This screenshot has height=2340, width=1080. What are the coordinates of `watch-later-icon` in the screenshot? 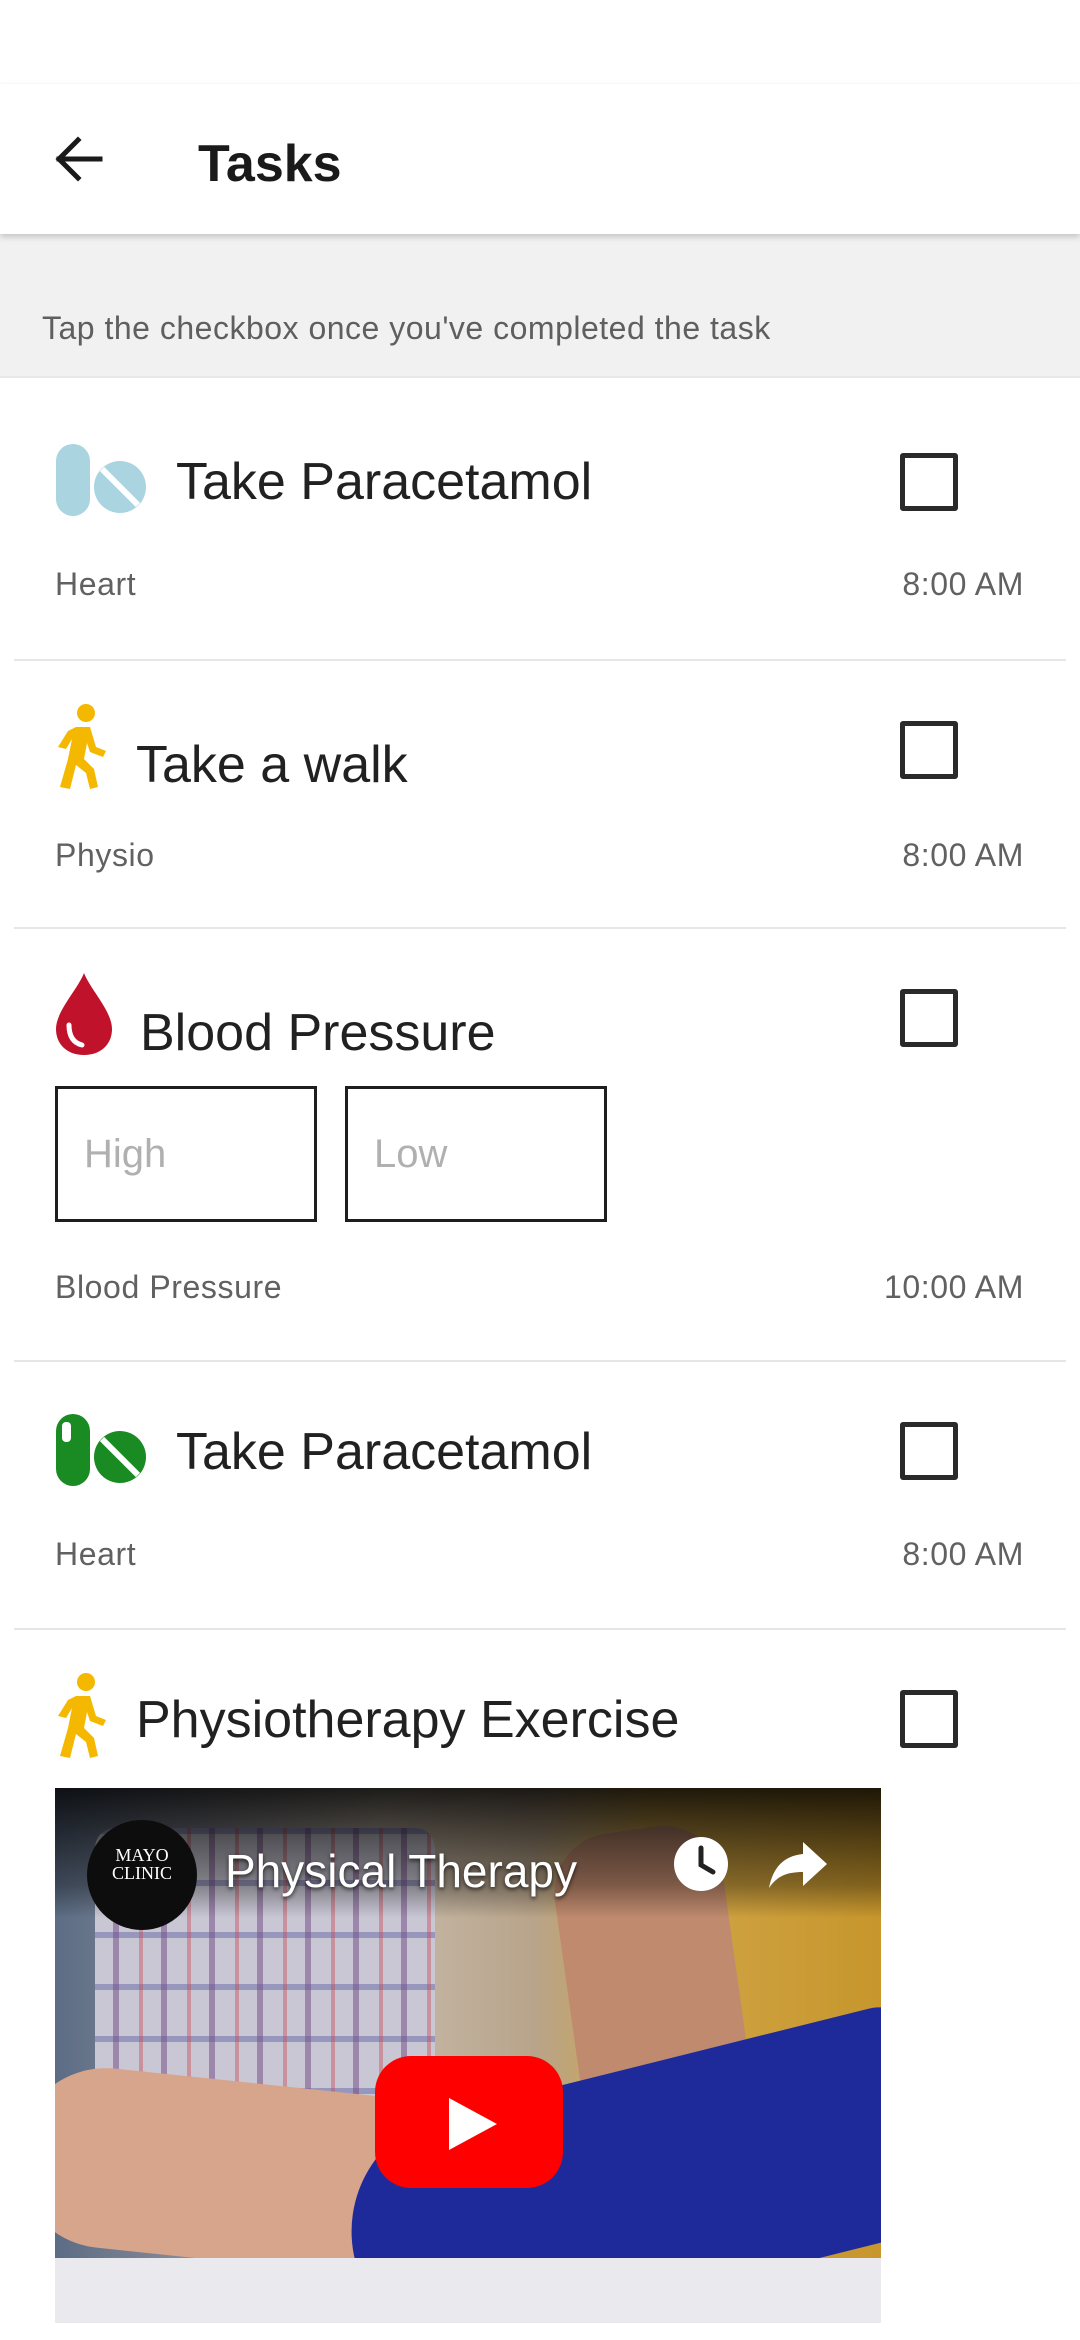 It's located at (701, 1864).